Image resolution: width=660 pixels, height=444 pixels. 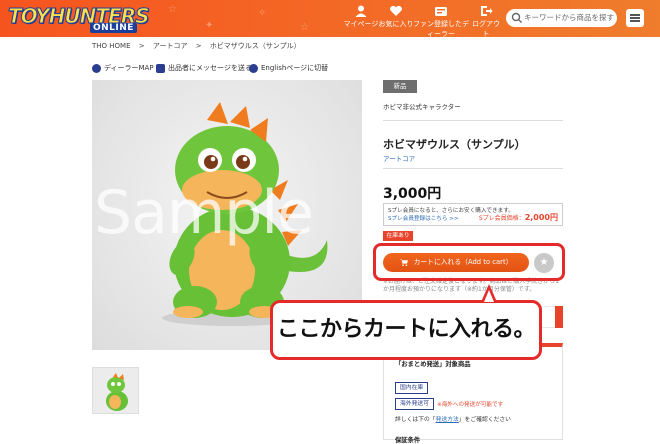 I want to click on star-decoration-icon: ✧, so click(x=262, y=13).